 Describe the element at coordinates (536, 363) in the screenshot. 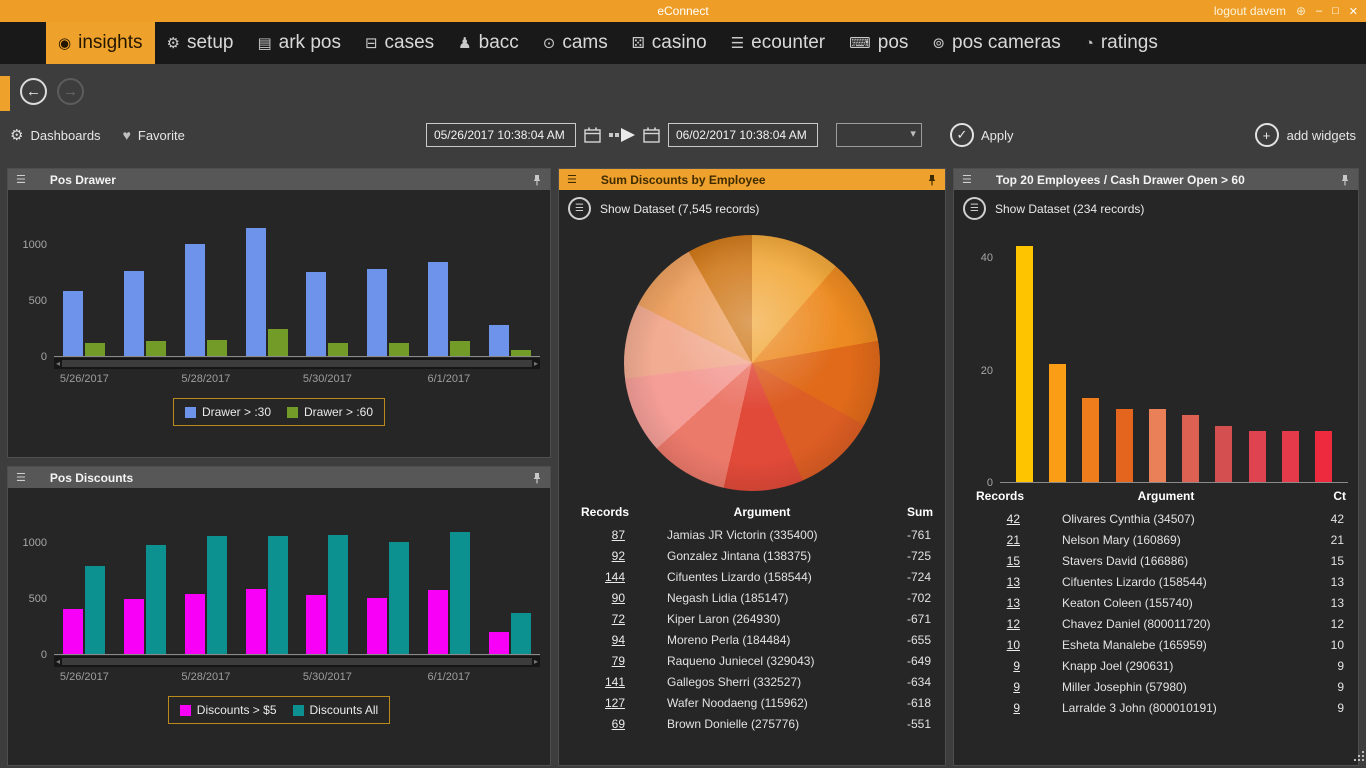

I see `scroll-right-icon: ▸` at that location.